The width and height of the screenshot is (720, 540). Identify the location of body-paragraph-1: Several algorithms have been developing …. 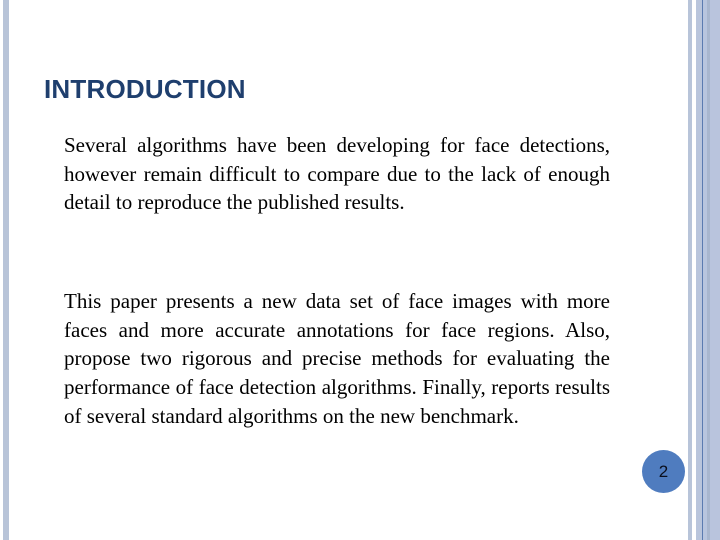
(337, 174).